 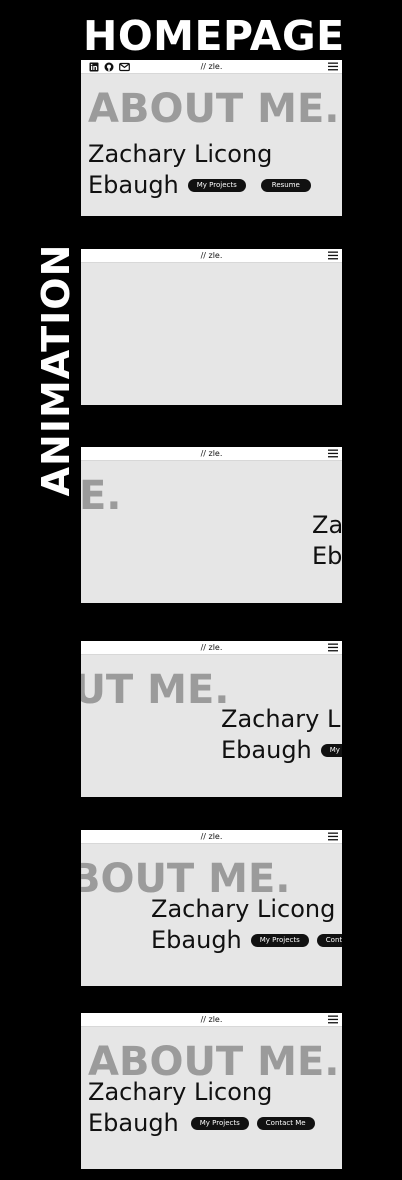 I want to click on name-block: Zachary Licong Ebaugh My Projects, so click(x=281, y=735).